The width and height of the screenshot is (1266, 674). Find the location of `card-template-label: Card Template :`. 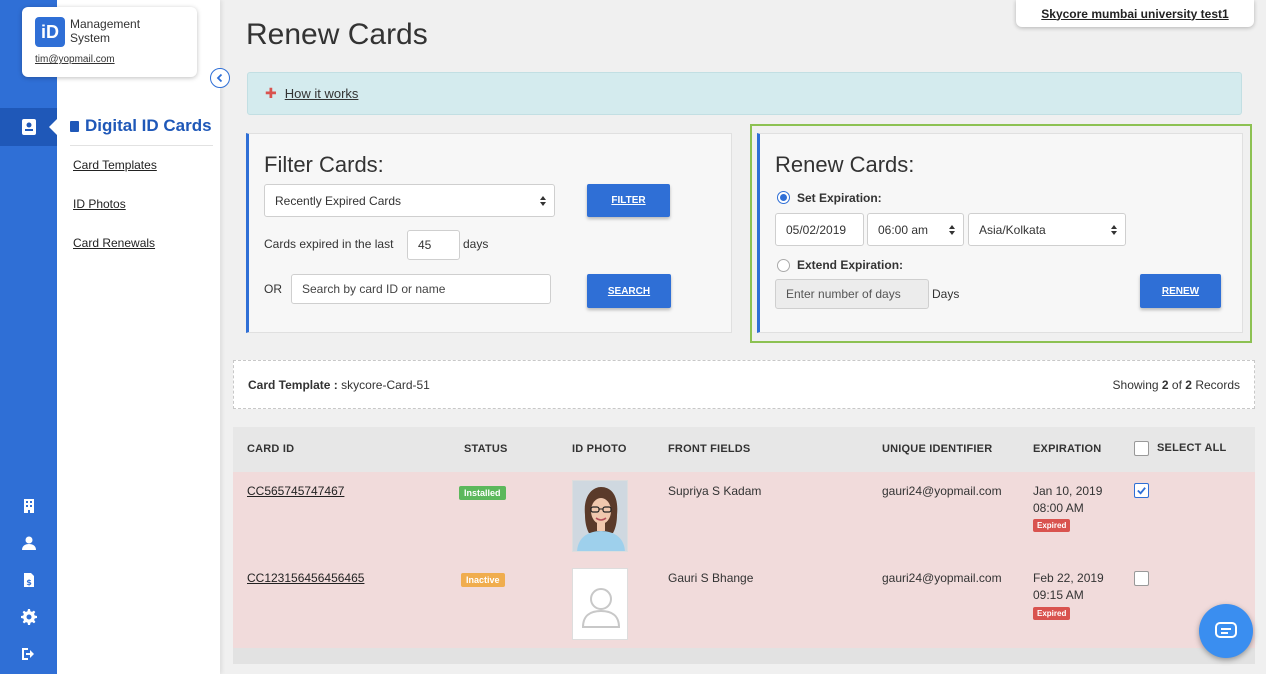

card-template-label: Card Template : is located at coordinates (293, 384).